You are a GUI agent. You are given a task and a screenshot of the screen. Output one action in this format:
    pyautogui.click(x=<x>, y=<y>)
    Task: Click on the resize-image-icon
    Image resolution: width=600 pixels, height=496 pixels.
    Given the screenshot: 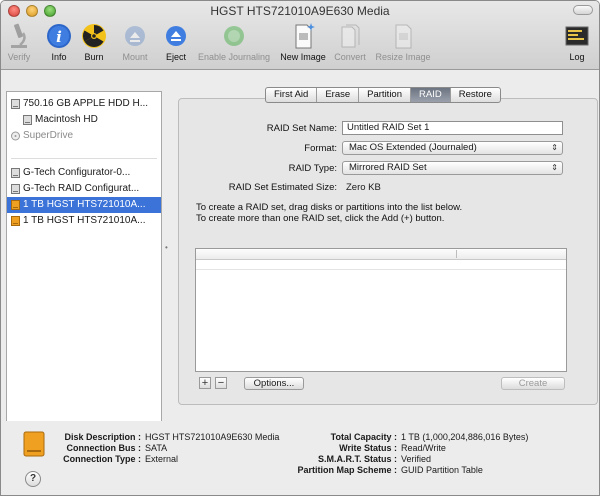 What is the action you would take?
    pyautogui.click(x=403, y=36)
    